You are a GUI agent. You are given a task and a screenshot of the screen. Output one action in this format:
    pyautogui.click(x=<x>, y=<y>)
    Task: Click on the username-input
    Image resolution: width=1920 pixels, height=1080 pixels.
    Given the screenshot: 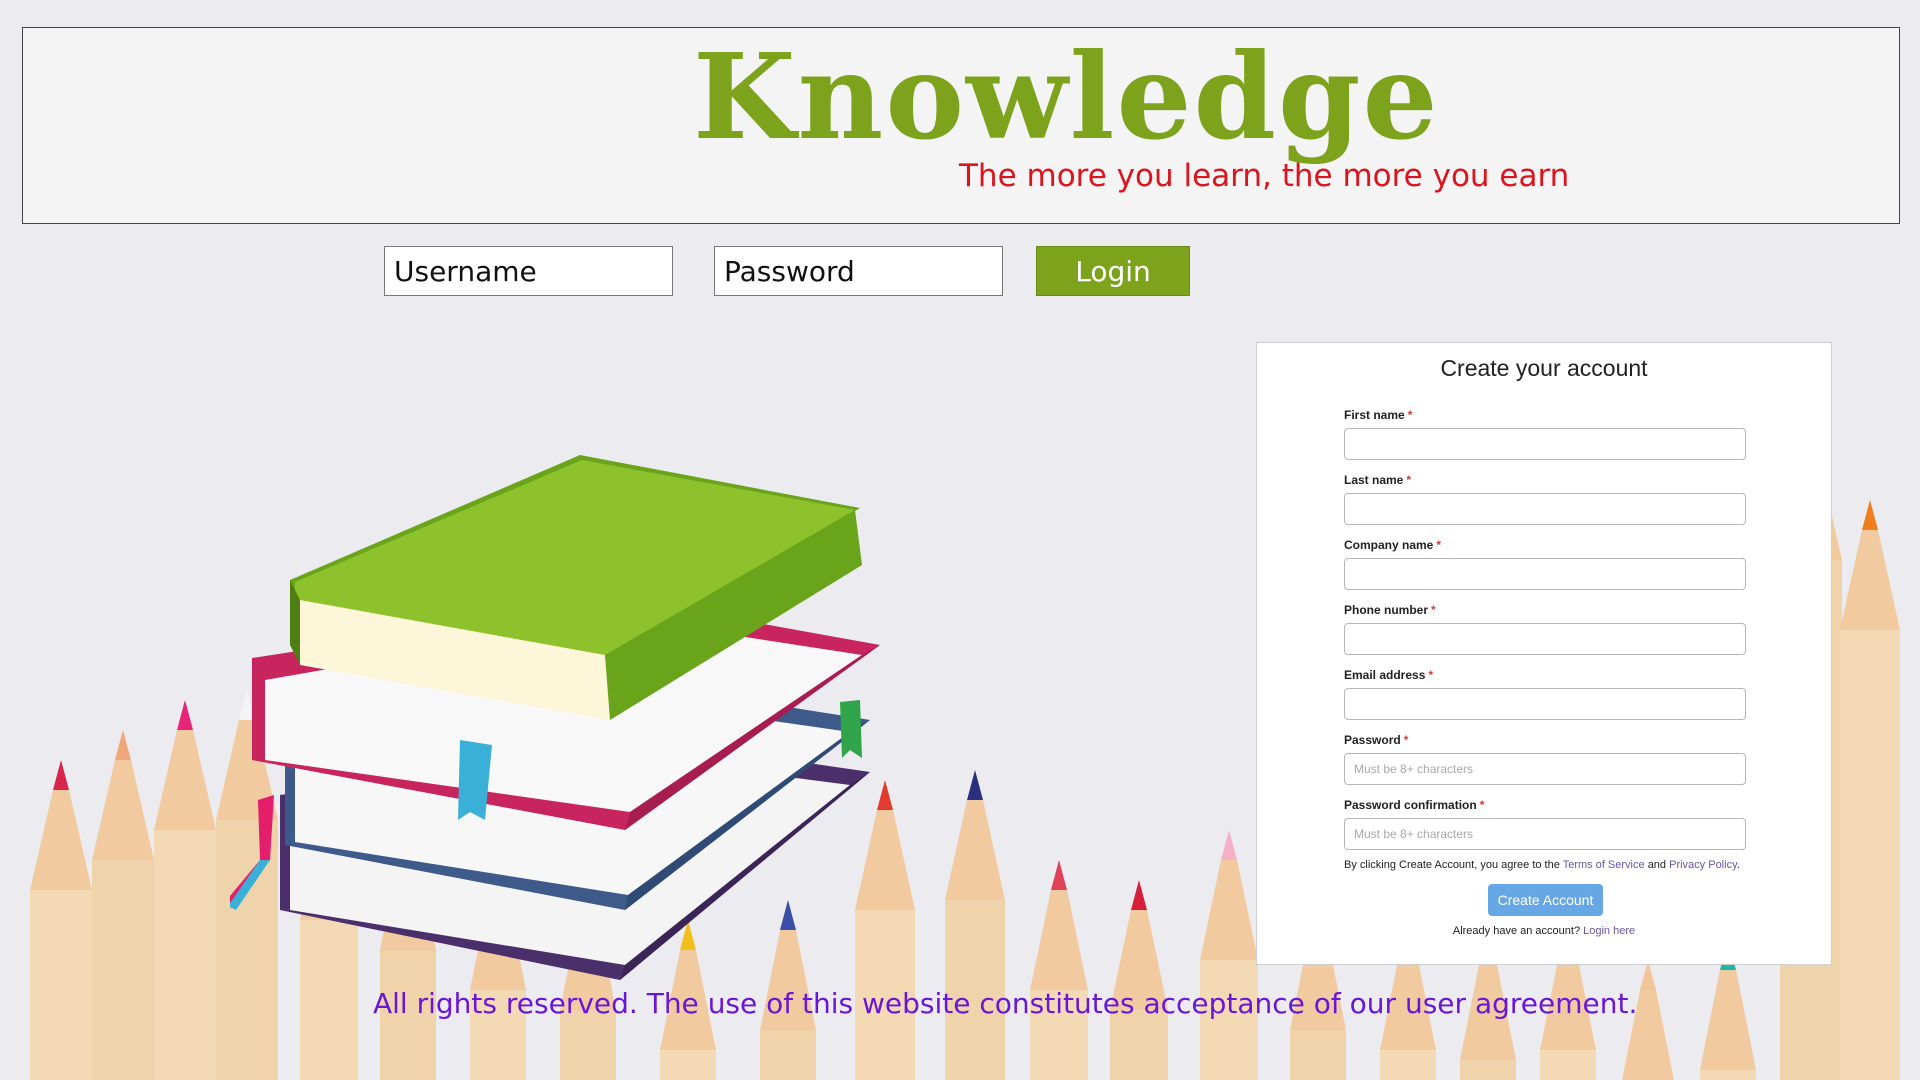 What is the action you would take?
    pyautogui.click(x=528, y=271)
    